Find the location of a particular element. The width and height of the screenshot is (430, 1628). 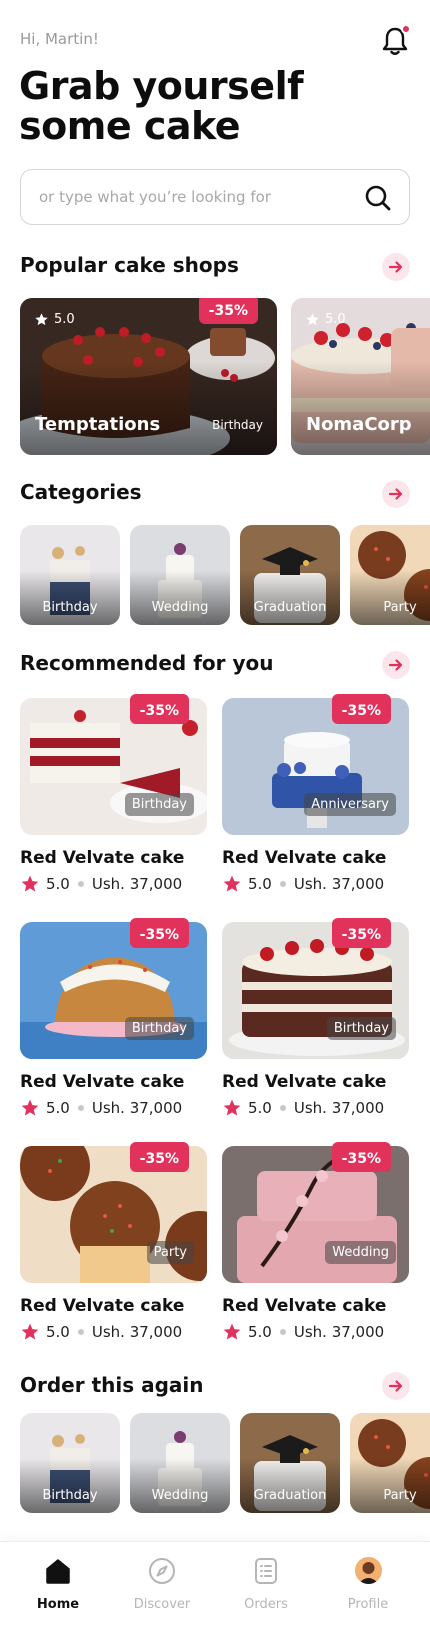

categories-see-all-button is located at coordinates (396, 494).